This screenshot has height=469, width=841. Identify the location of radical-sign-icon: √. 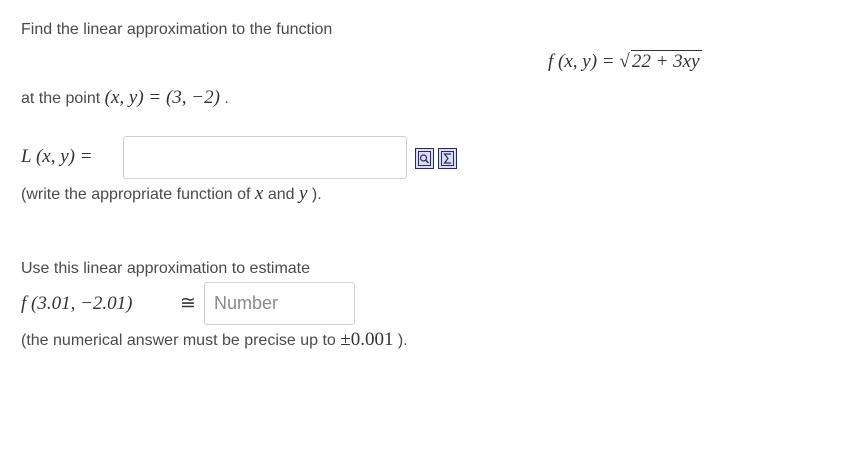
(624, 61).